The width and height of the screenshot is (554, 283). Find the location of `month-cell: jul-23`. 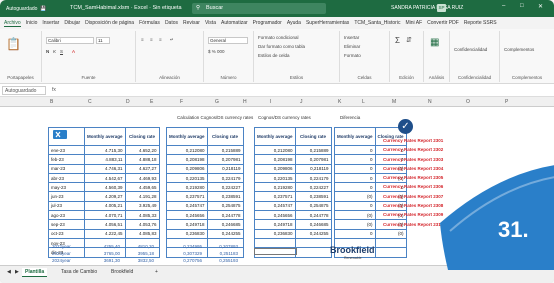

month-cell: jul-23 is located at coordinates (66, 206).